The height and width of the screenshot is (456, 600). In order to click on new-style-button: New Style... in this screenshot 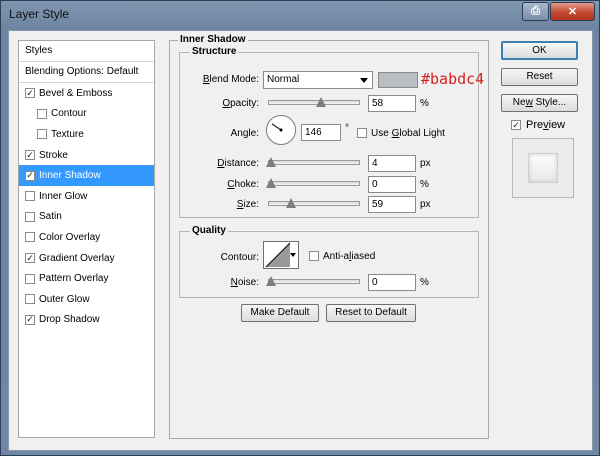, I will do `click(539, 103)`.